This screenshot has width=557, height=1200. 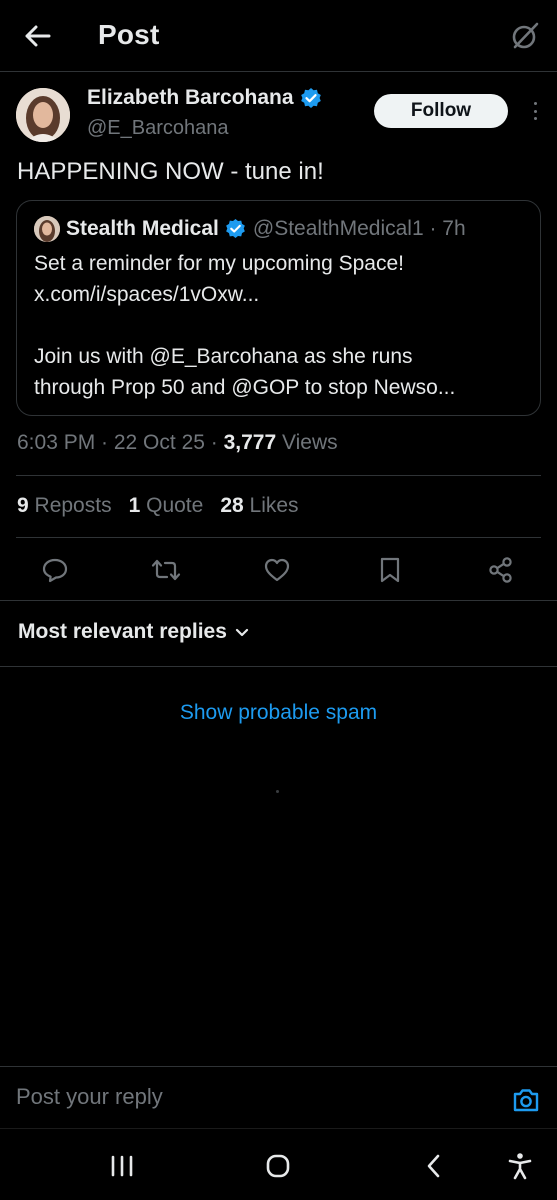 What do you see at coordinates (434, 1166) in the screenshot?
I see `system-back-icon` at bounding box center [434, 1166].